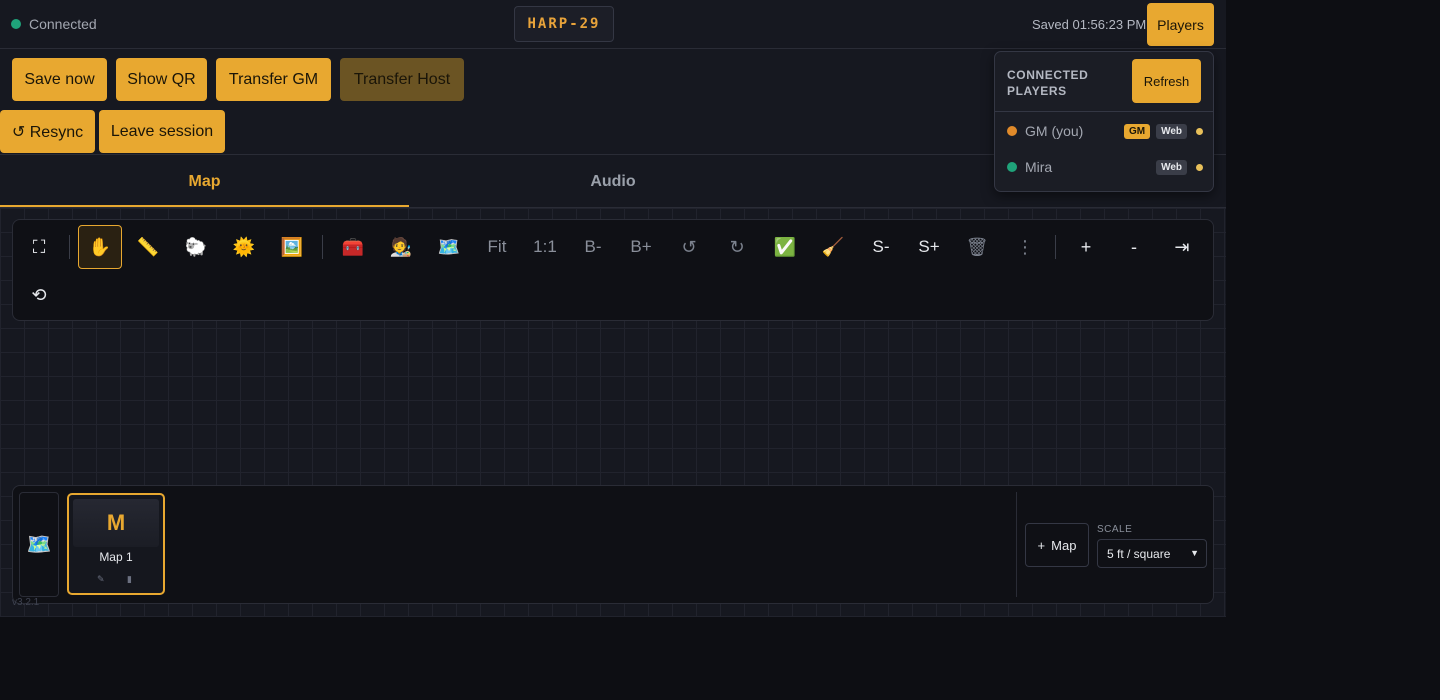 Image resolution: width=1440 pixels, height=700 pixels. I want to click on collapse-icon: ⇥, so click(1182, 247).